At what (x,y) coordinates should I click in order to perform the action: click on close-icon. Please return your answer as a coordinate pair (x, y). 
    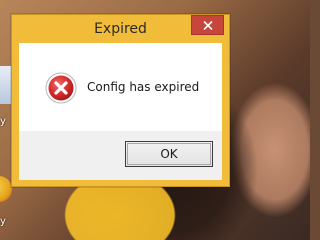
    Looking at the image, I should click on (208, 25).